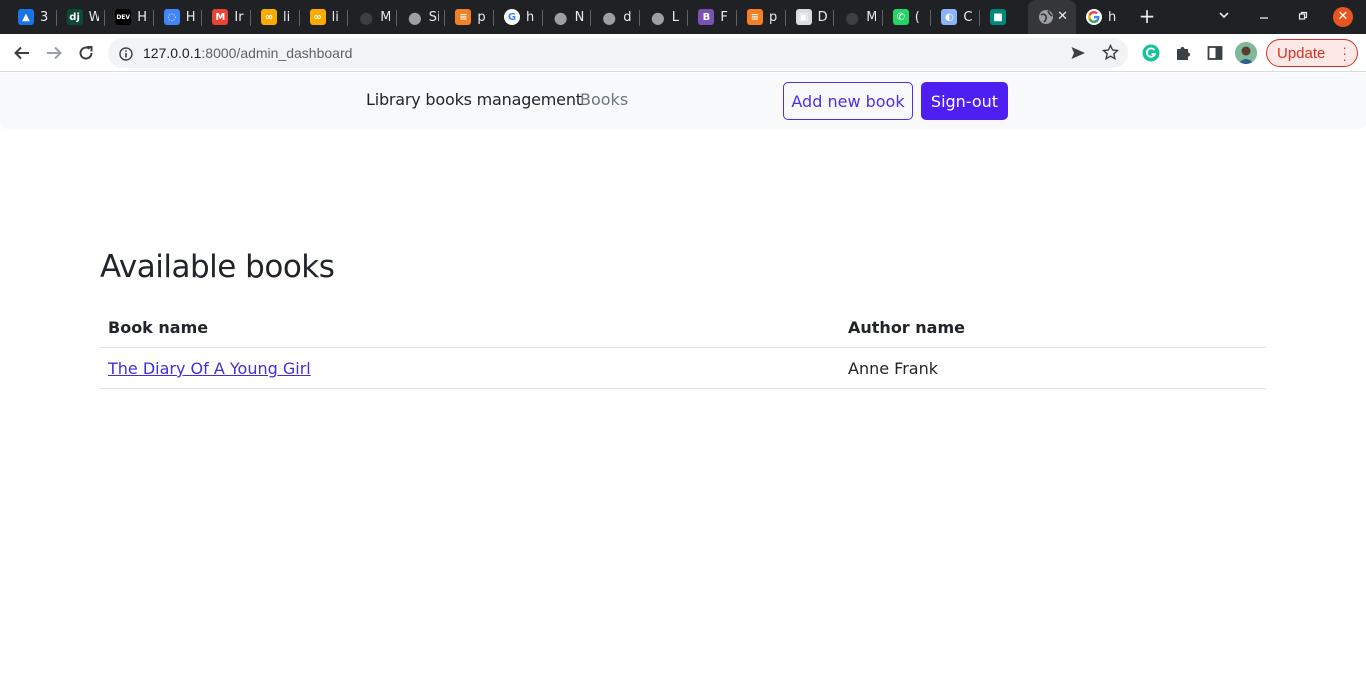 The image size is (1366, 689). I want to click on tab-item: ● d, so click(615, 17).